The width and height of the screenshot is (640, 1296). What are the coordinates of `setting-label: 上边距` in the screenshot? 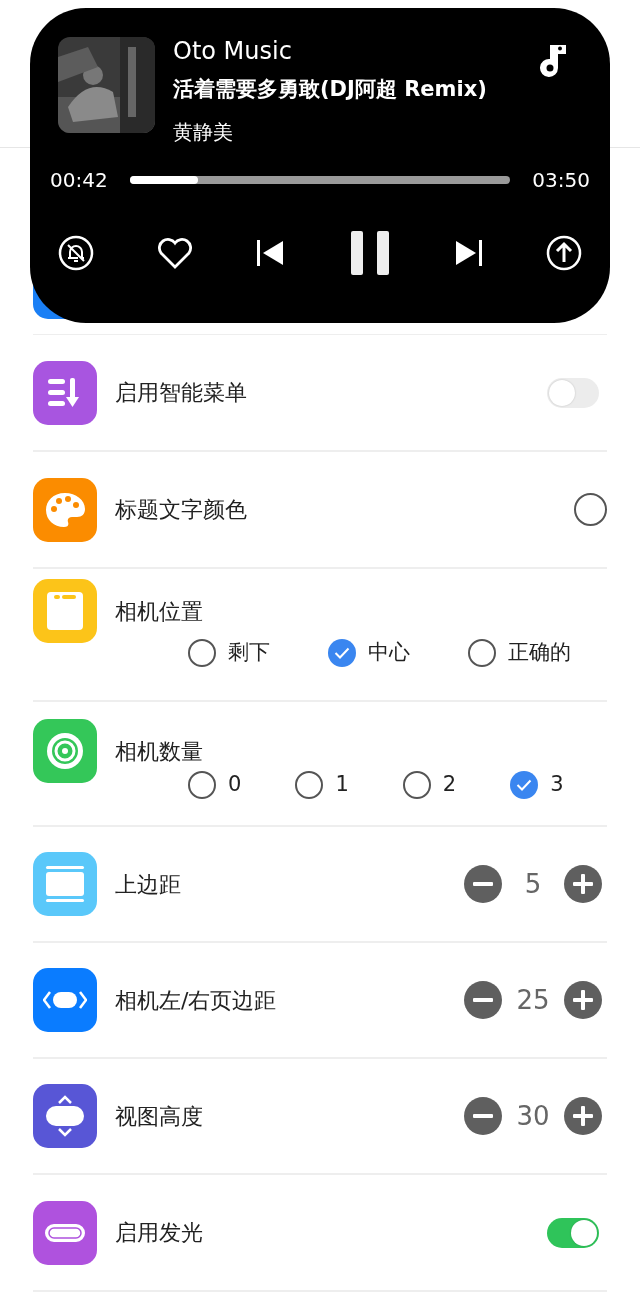 It's located at (148, 884).